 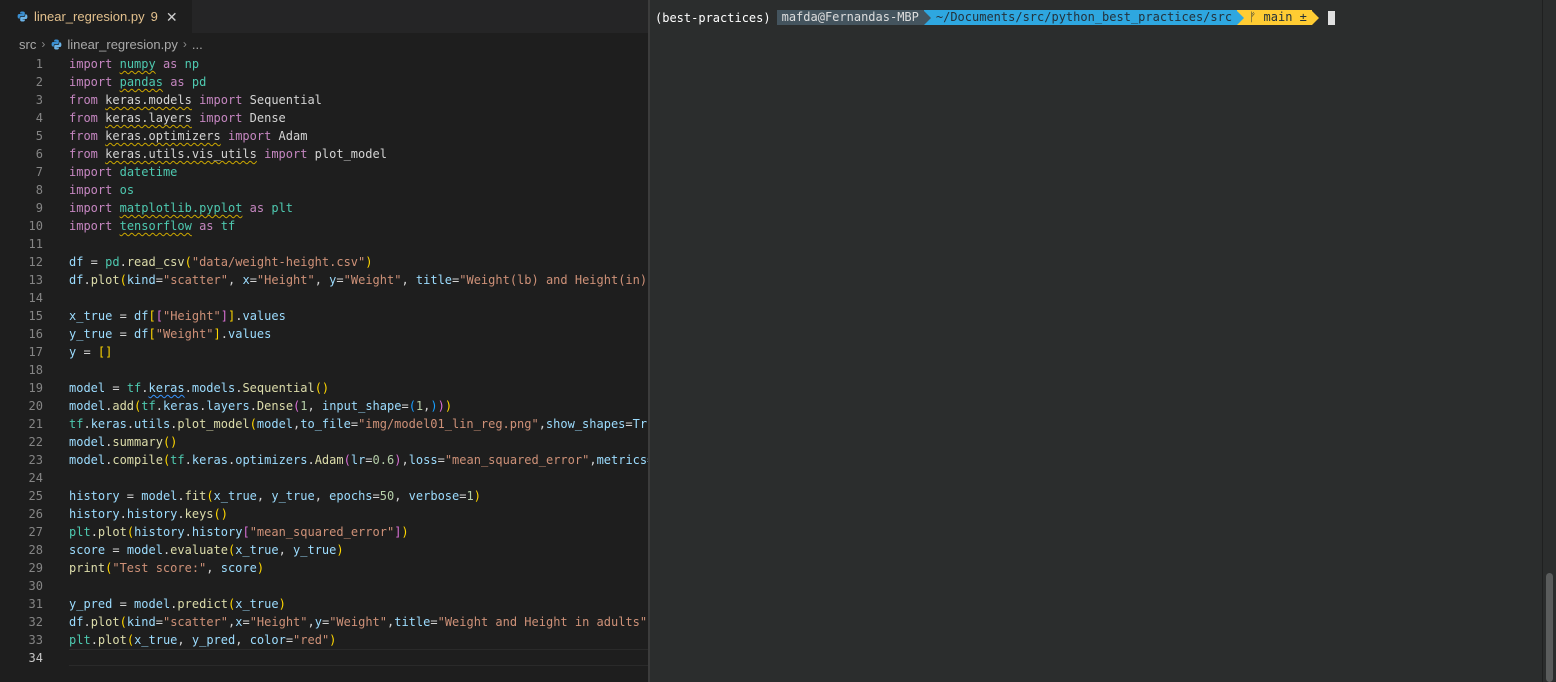 I want to click on code-line: 22 model.summary(), so click(x=324, y=442).